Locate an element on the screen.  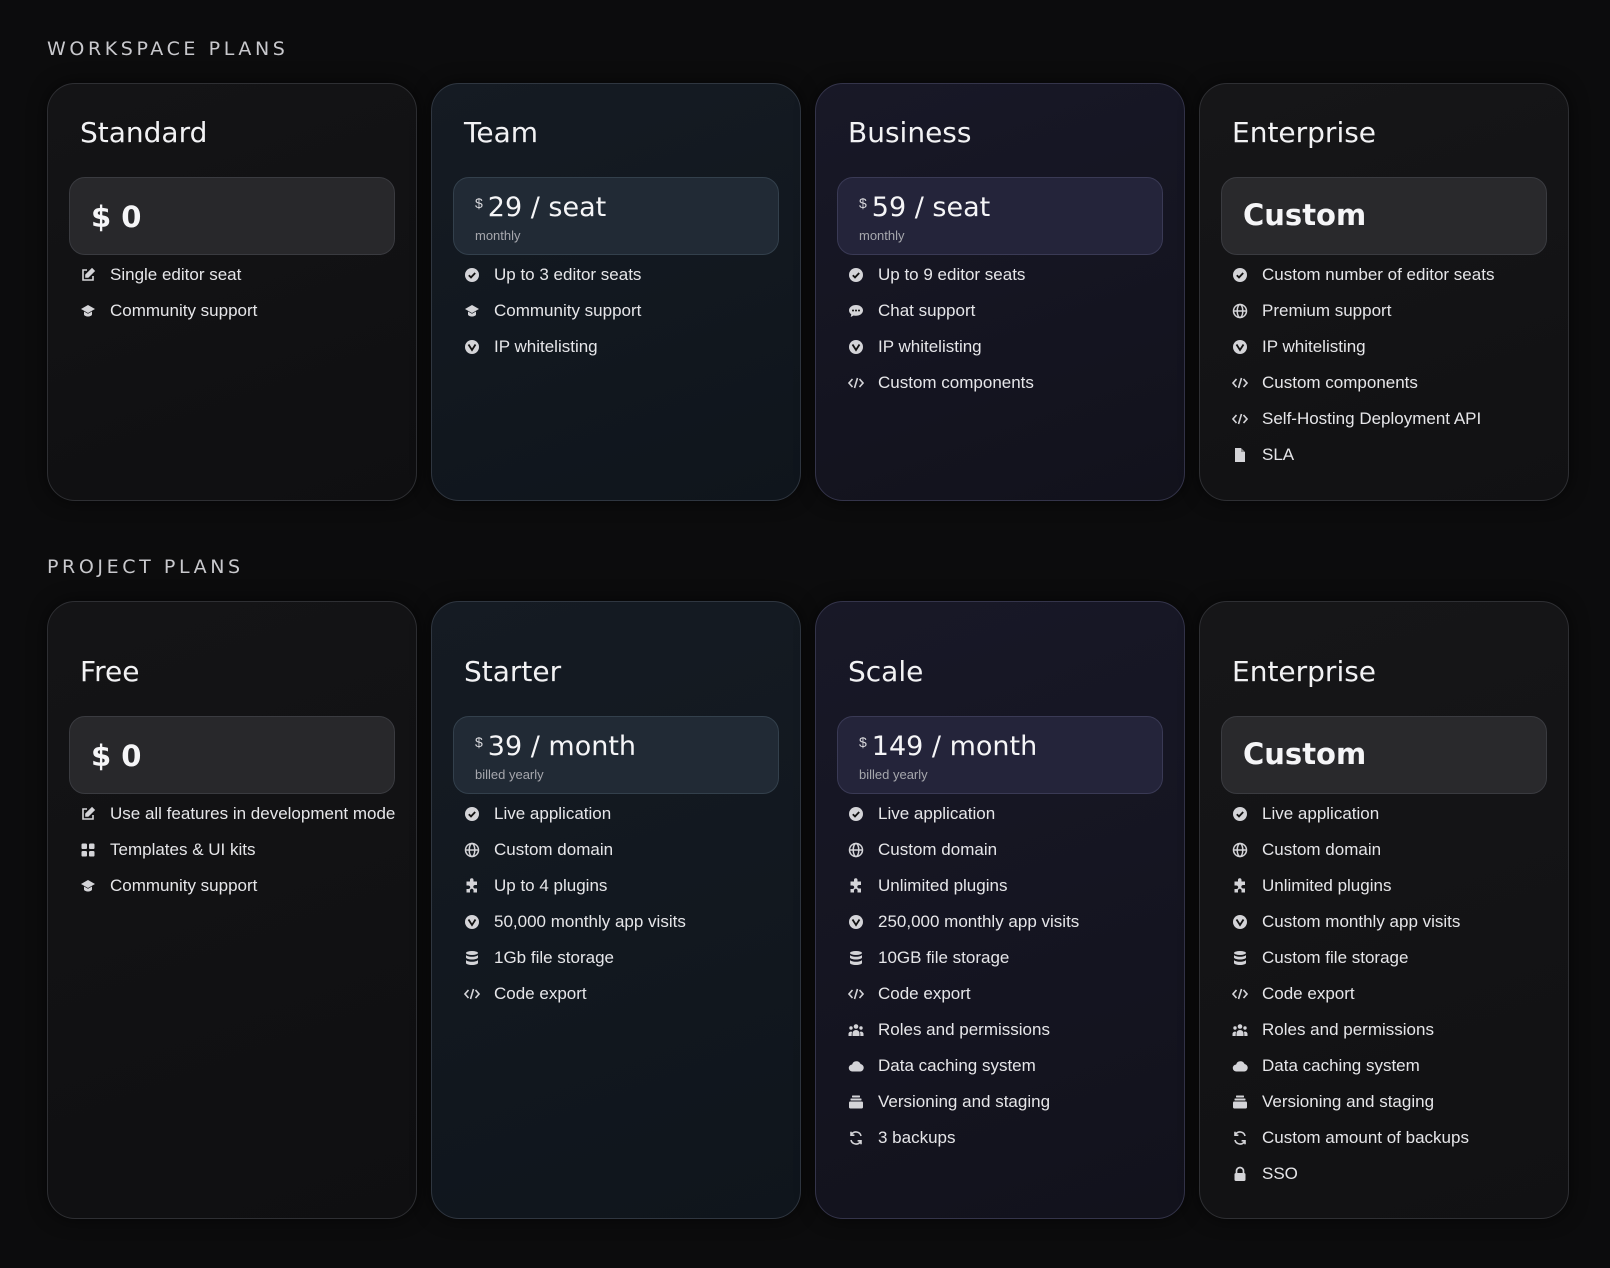
feature-text: Custom amount of backups is located at coordinates (1365, 1137).